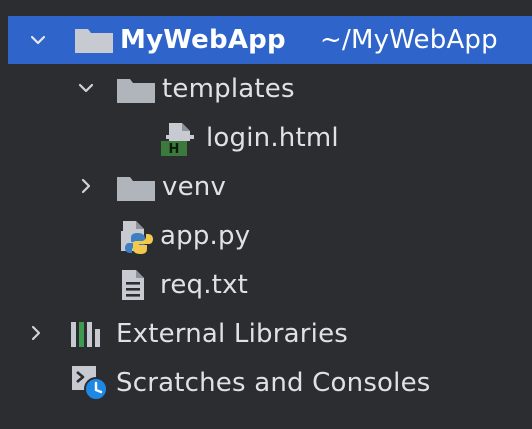  I want to click on libraries-icon, so click(88, 334).